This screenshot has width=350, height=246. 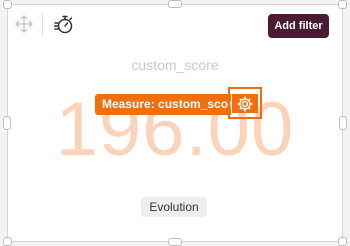 I want to click on evolution-button: Evolution, so click(x=174, y=207).